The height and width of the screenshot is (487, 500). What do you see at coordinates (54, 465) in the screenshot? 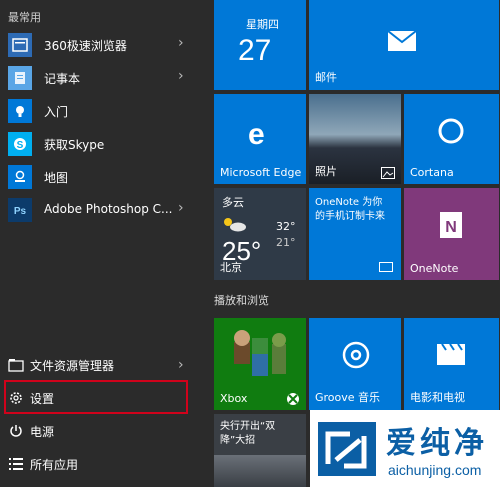
I see `all-apps-label: 所有应用` at bounding box center [54, 465].